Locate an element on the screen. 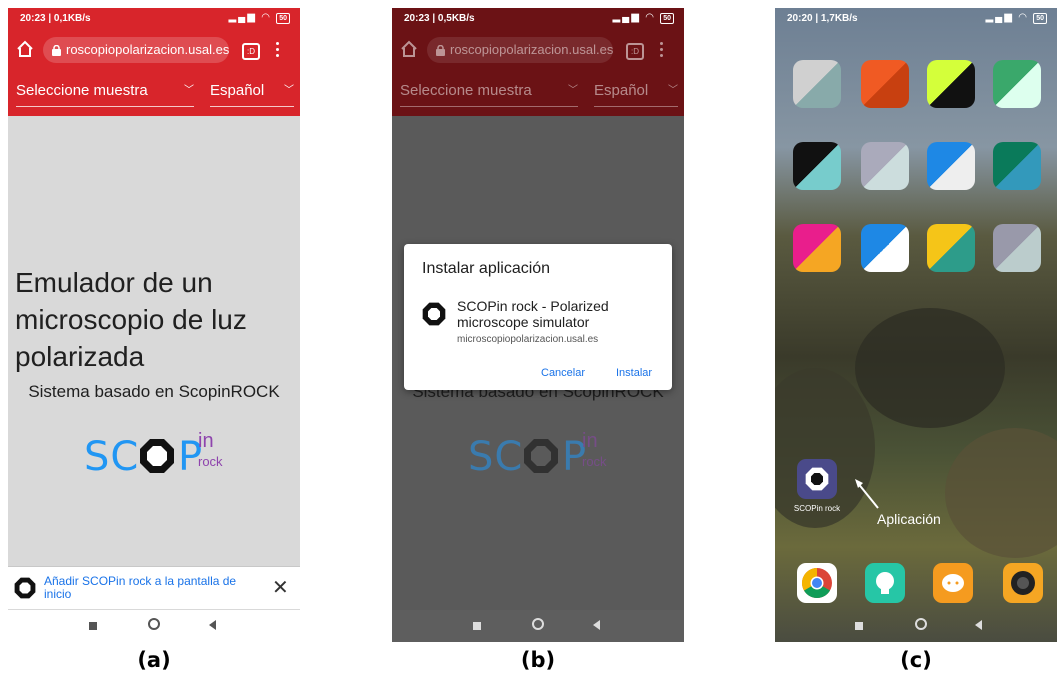 The height and width of the screenshot is (677, 1057). language-select: Español ﹀ is located at coordinates (252, 91).